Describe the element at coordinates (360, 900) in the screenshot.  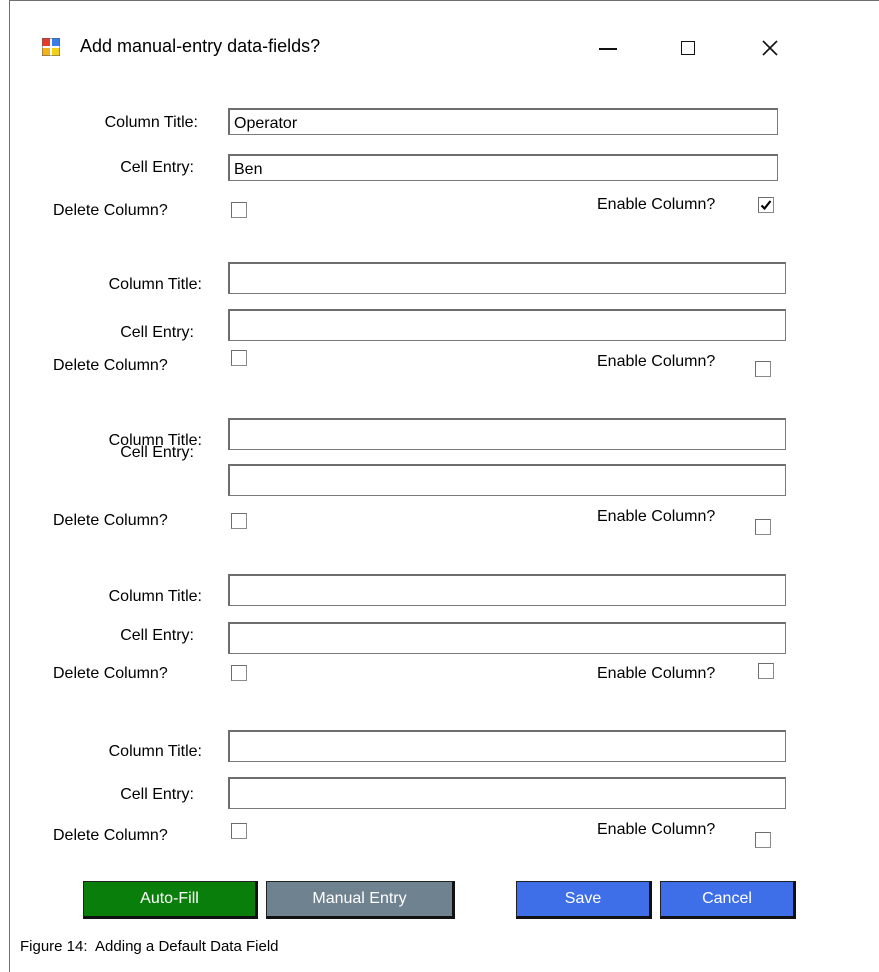
I see `manual-entry-button: Manual Entry` at that location.